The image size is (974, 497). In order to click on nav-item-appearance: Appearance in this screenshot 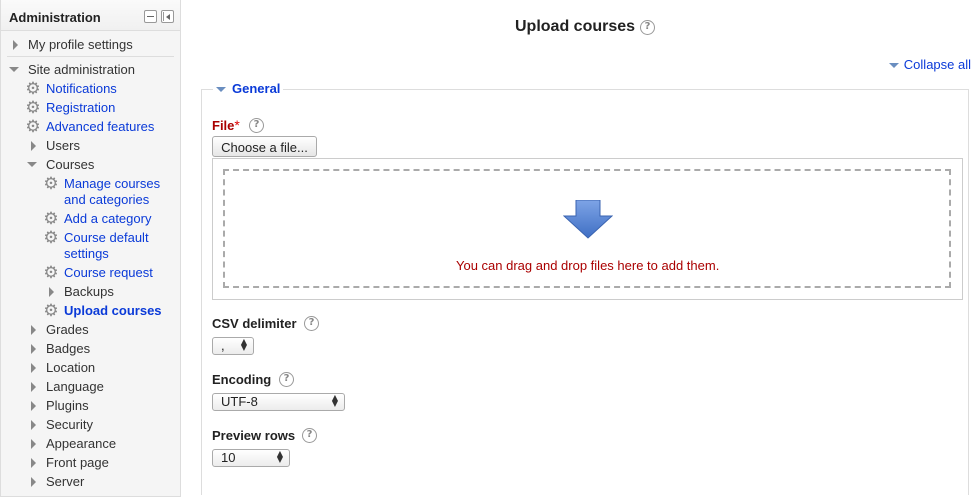, I will do `click(72, 444)`.